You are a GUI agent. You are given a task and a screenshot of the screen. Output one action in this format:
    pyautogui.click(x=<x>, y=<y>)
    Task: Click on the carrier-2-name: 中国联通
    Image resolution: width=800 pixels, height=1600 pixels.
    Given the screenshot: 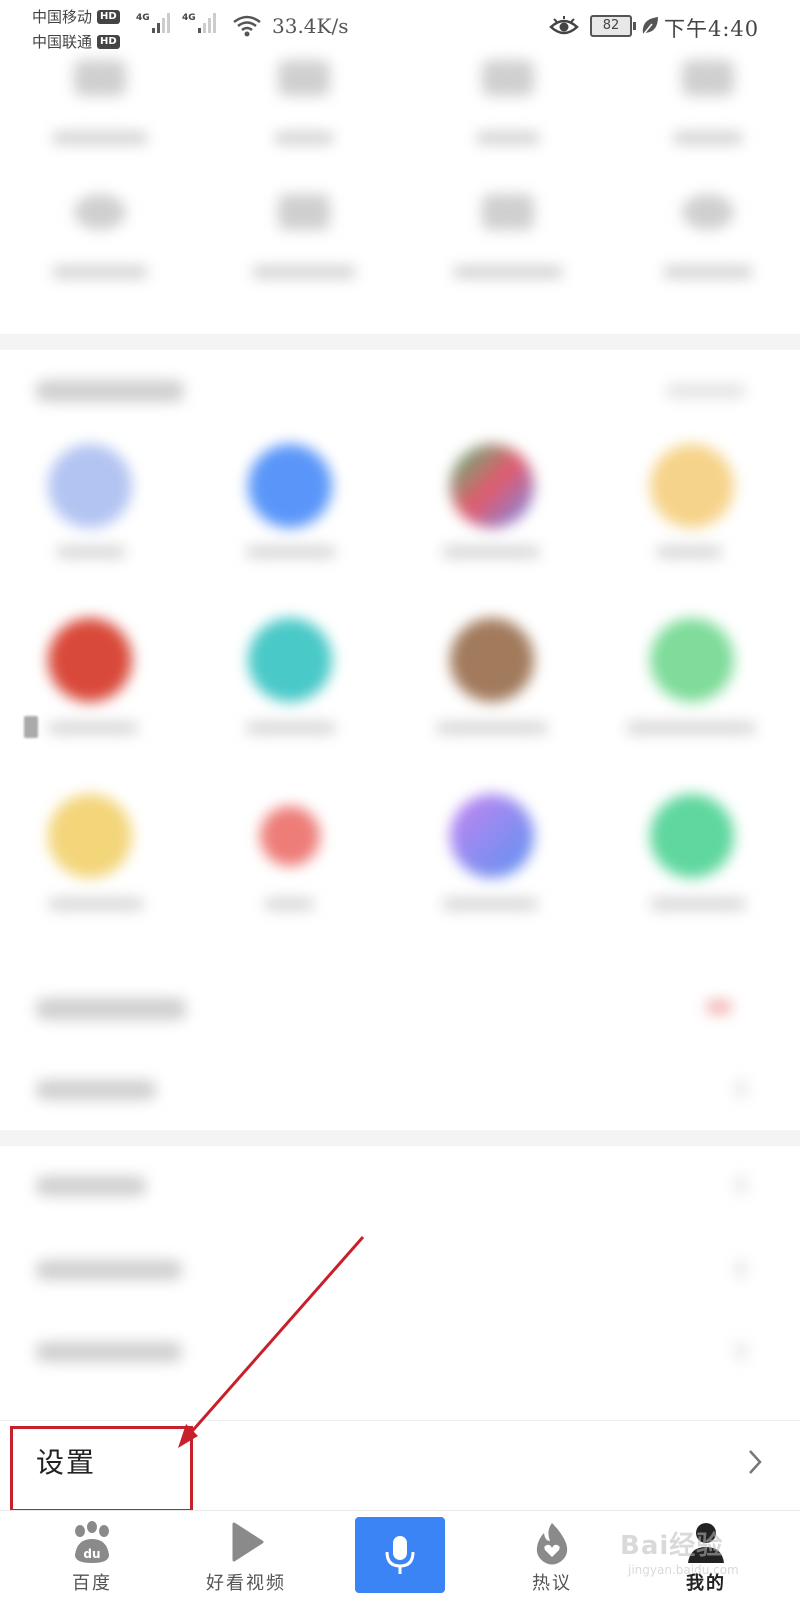 What is the action you would take?
    pyautogui.click(x=62, y=42)
    